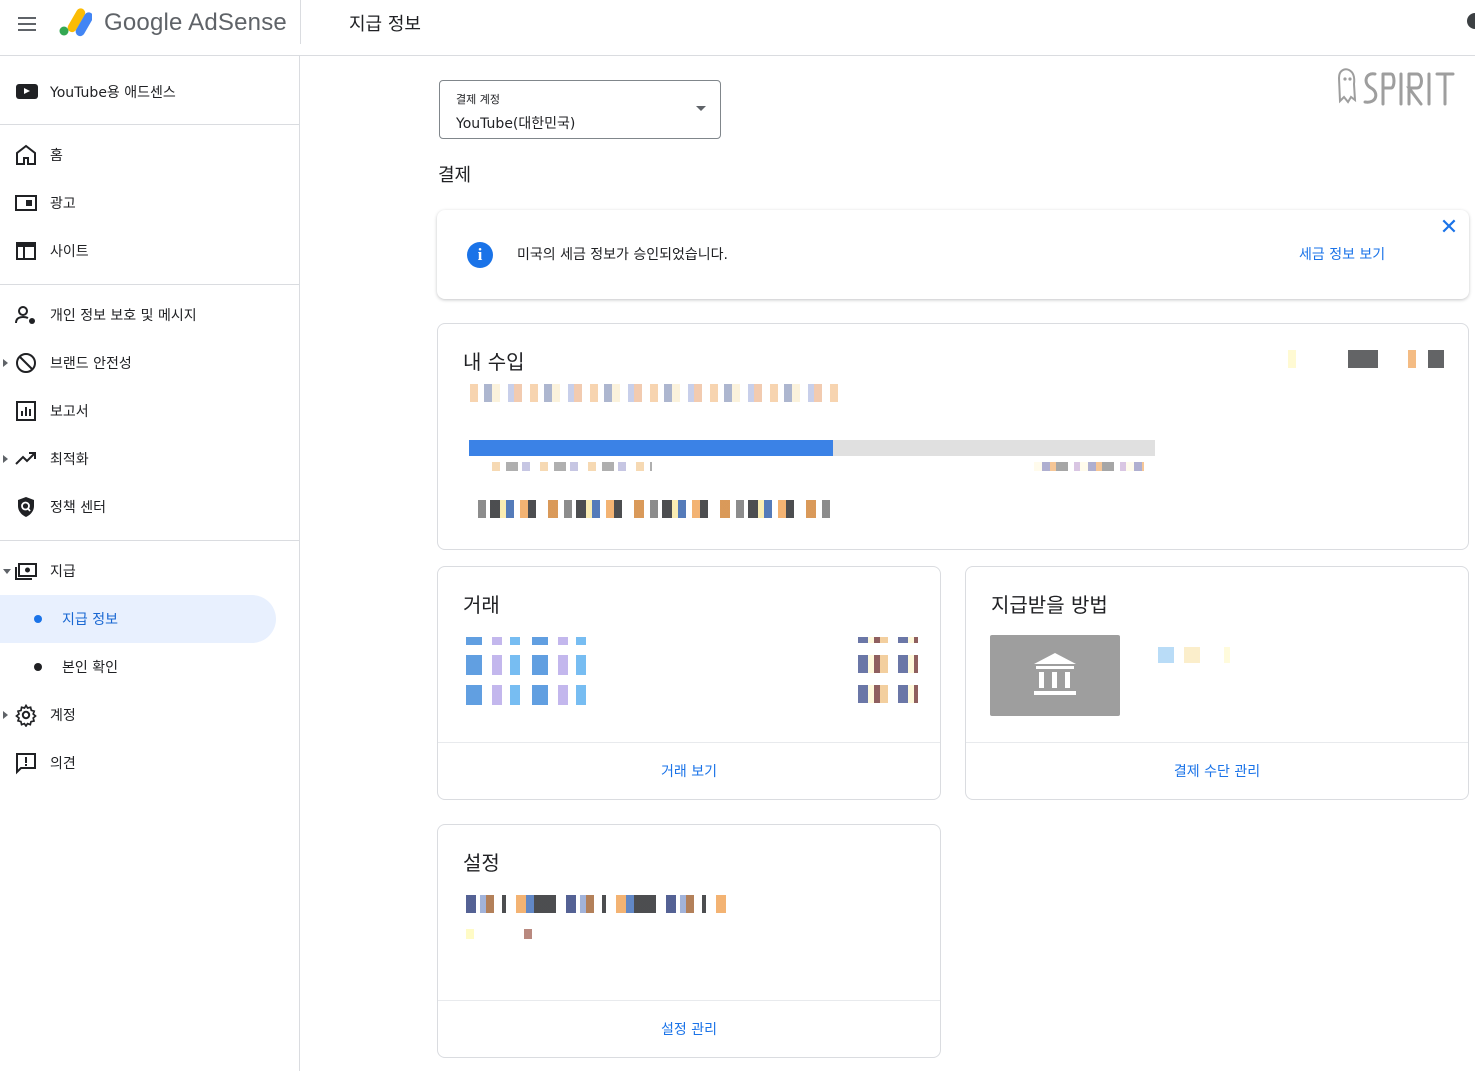  I want to click on view-transactions-link: 거래 보기, so click(689, 771).